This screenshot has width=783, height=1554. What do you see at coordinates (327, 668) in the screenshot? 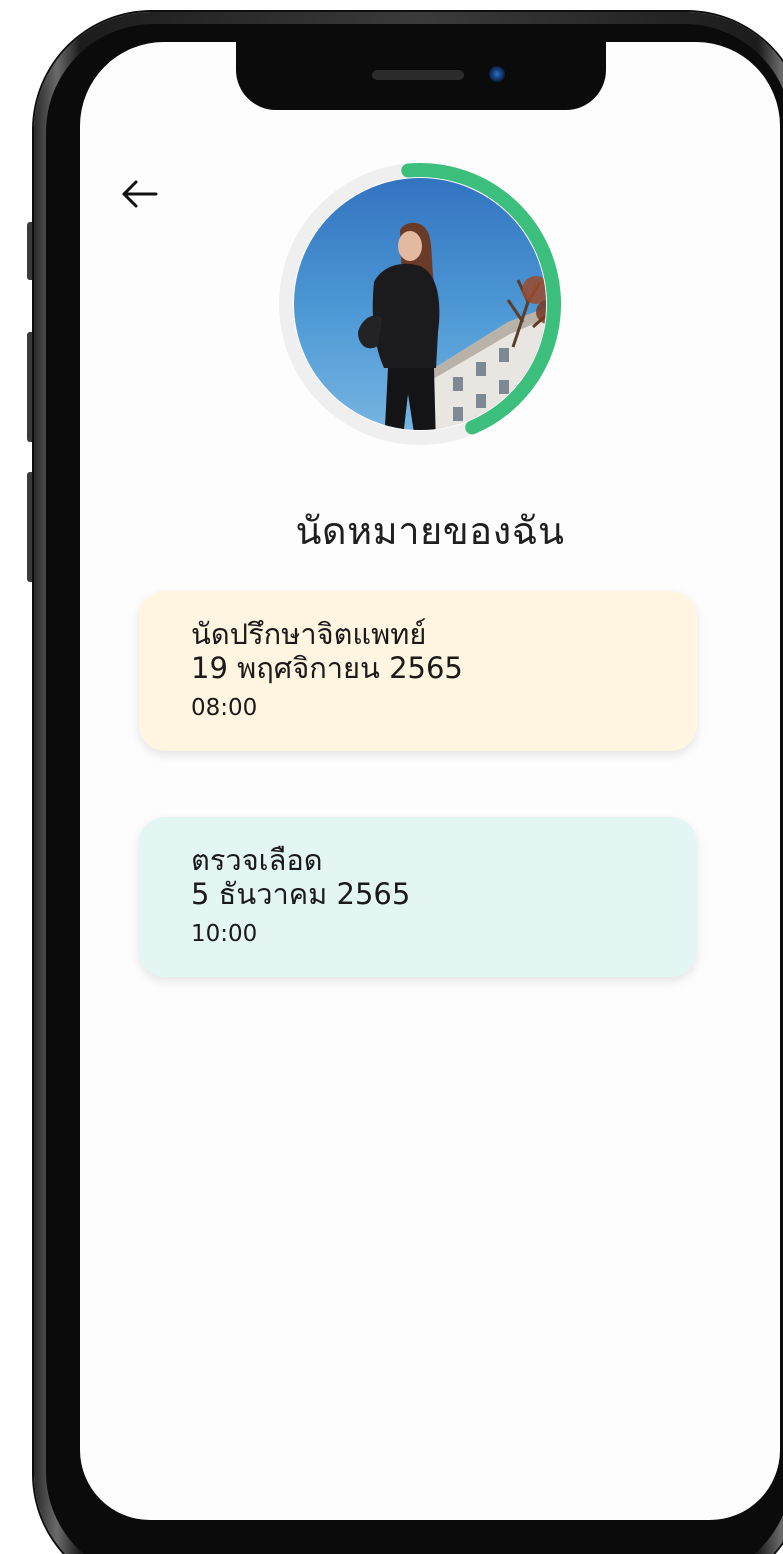
I see `appointment-date: 19 พฤศจิกายน 2565` at bounding box center [327, 668].